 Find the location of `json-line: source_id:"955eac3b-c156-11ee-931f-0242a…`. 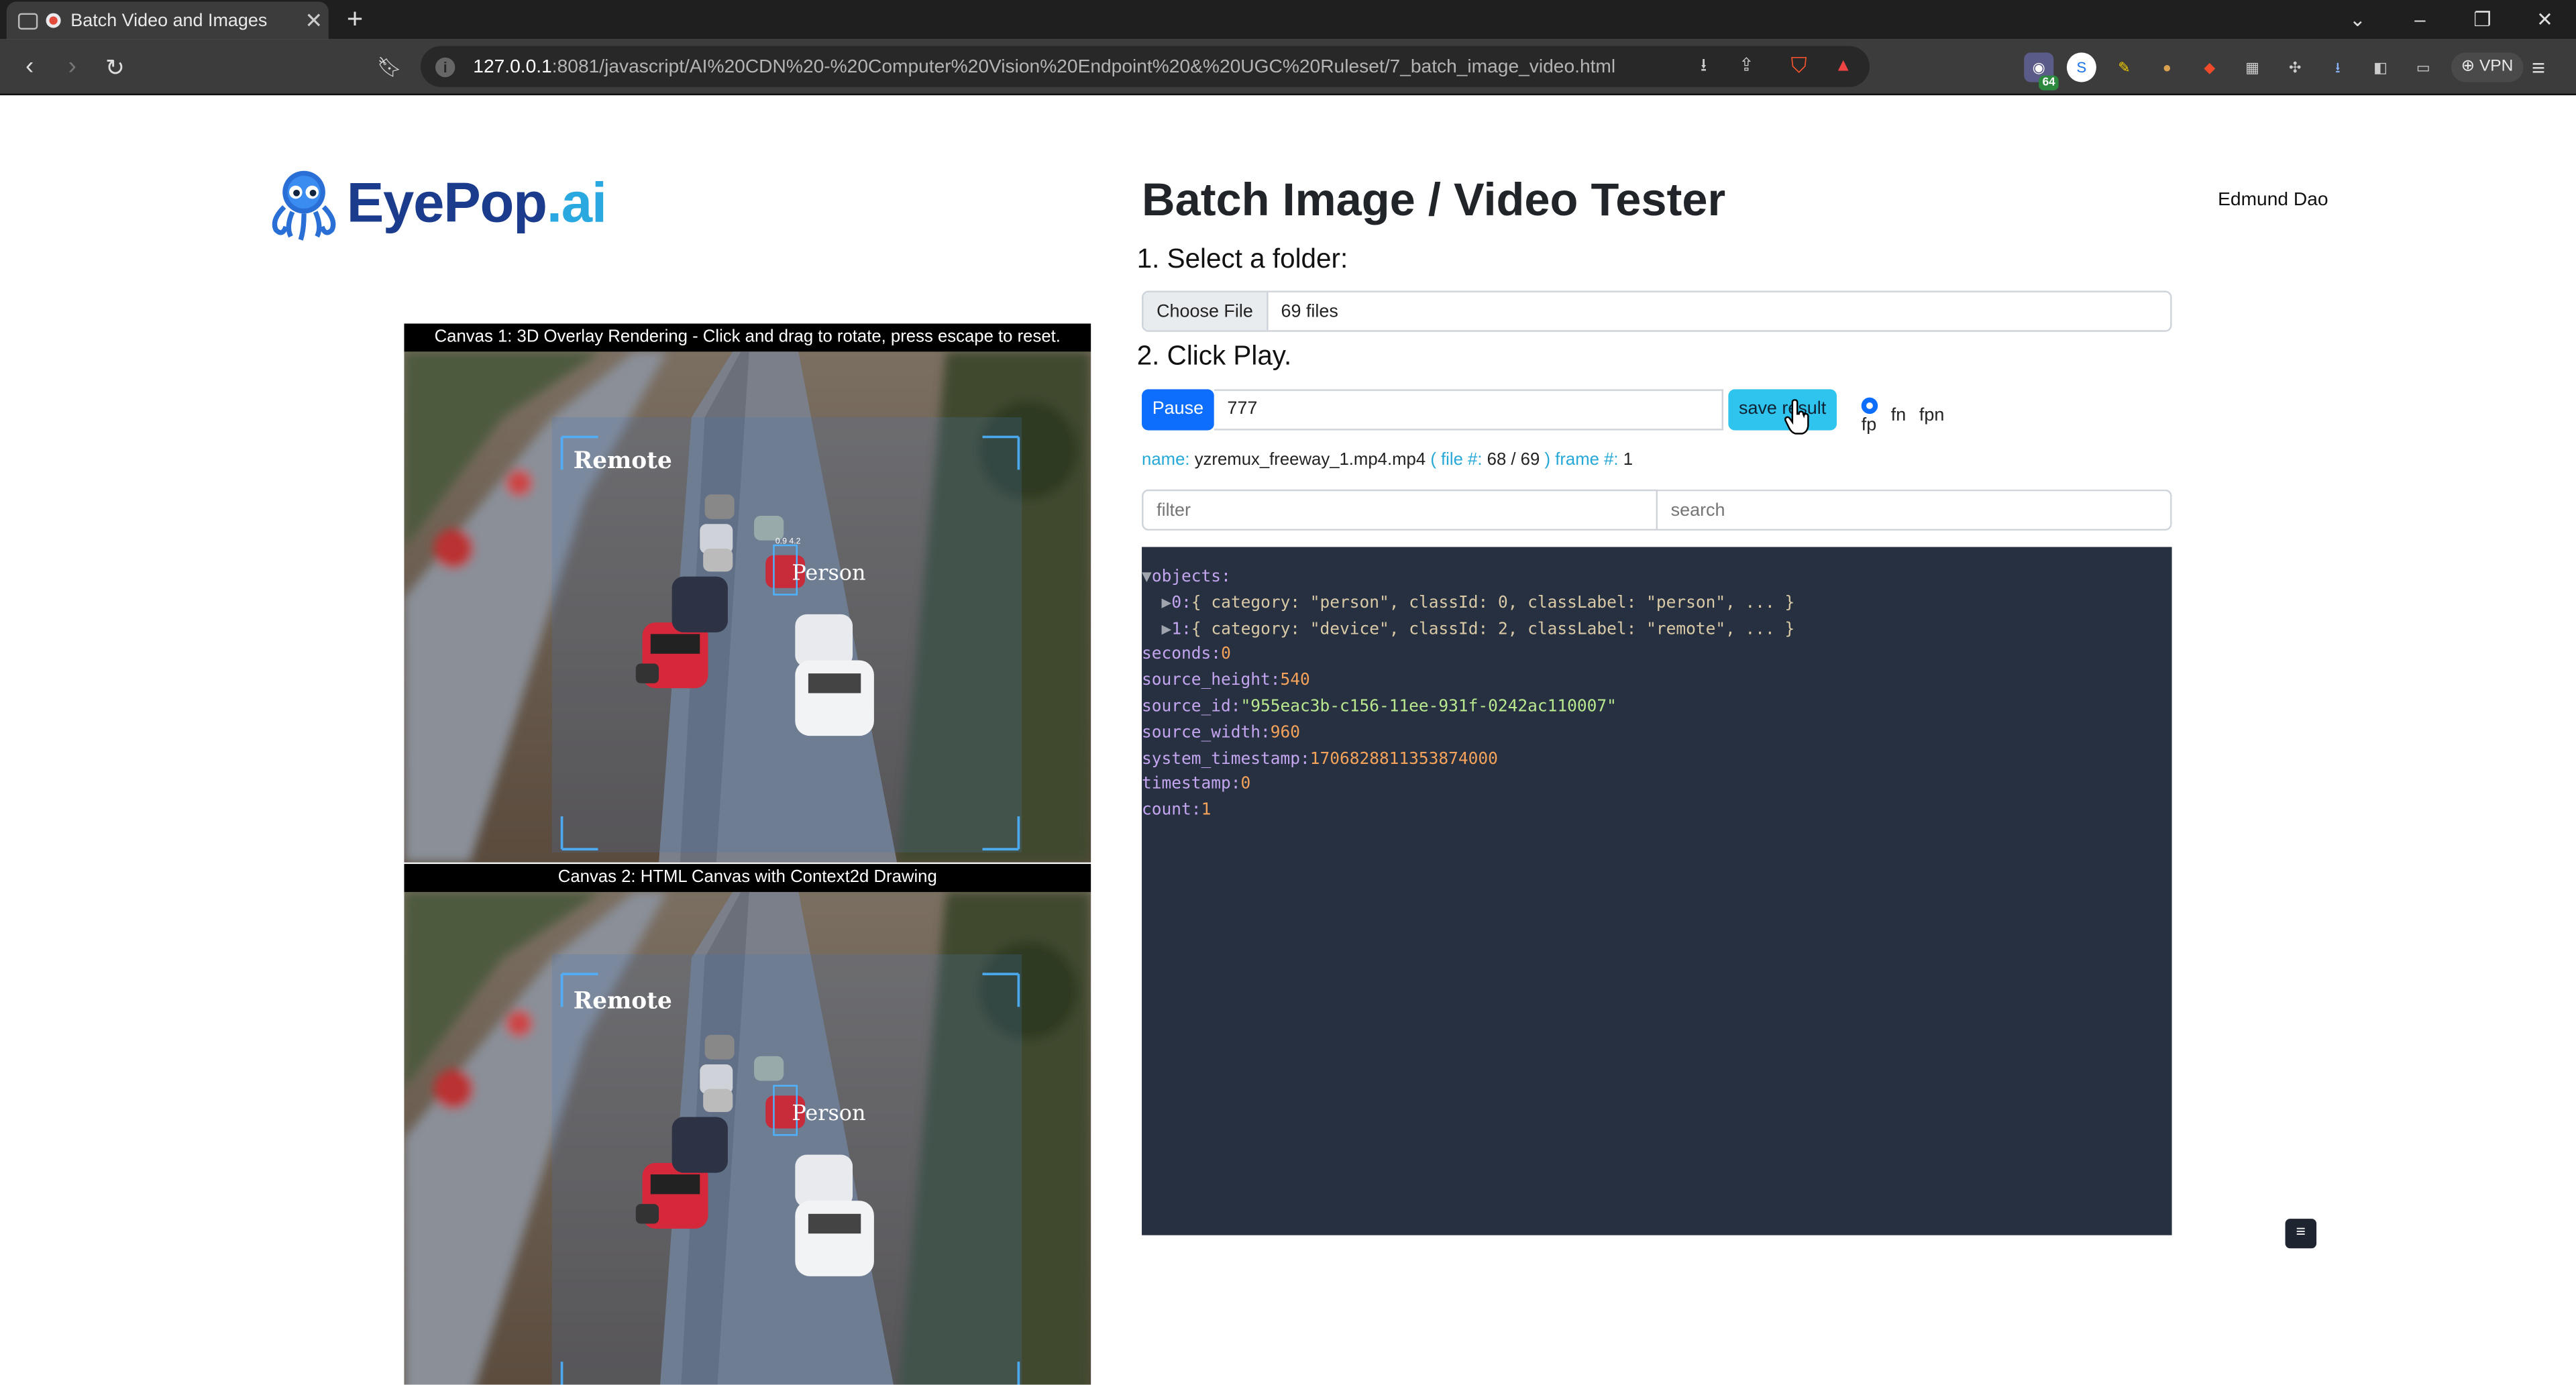

json-line: source_id:"955eac3b-c156-11ee-931f-0242a… is located at coordinates (1657, 708).